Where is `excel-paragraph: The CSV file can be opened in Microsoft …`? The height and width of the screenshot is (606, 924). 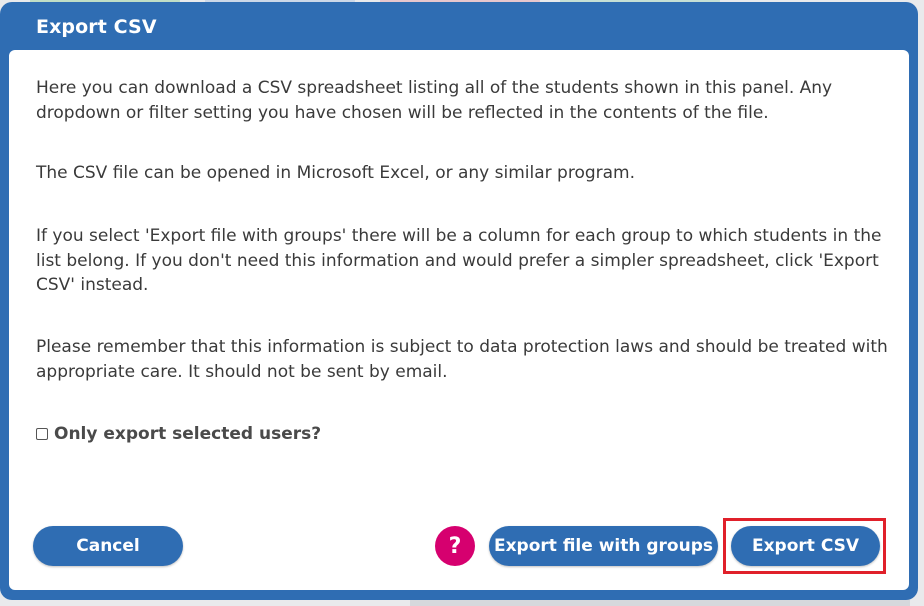 excel-paragraph: The CSV file can be opened in Microsoft … is located at coordinates (336, 173).